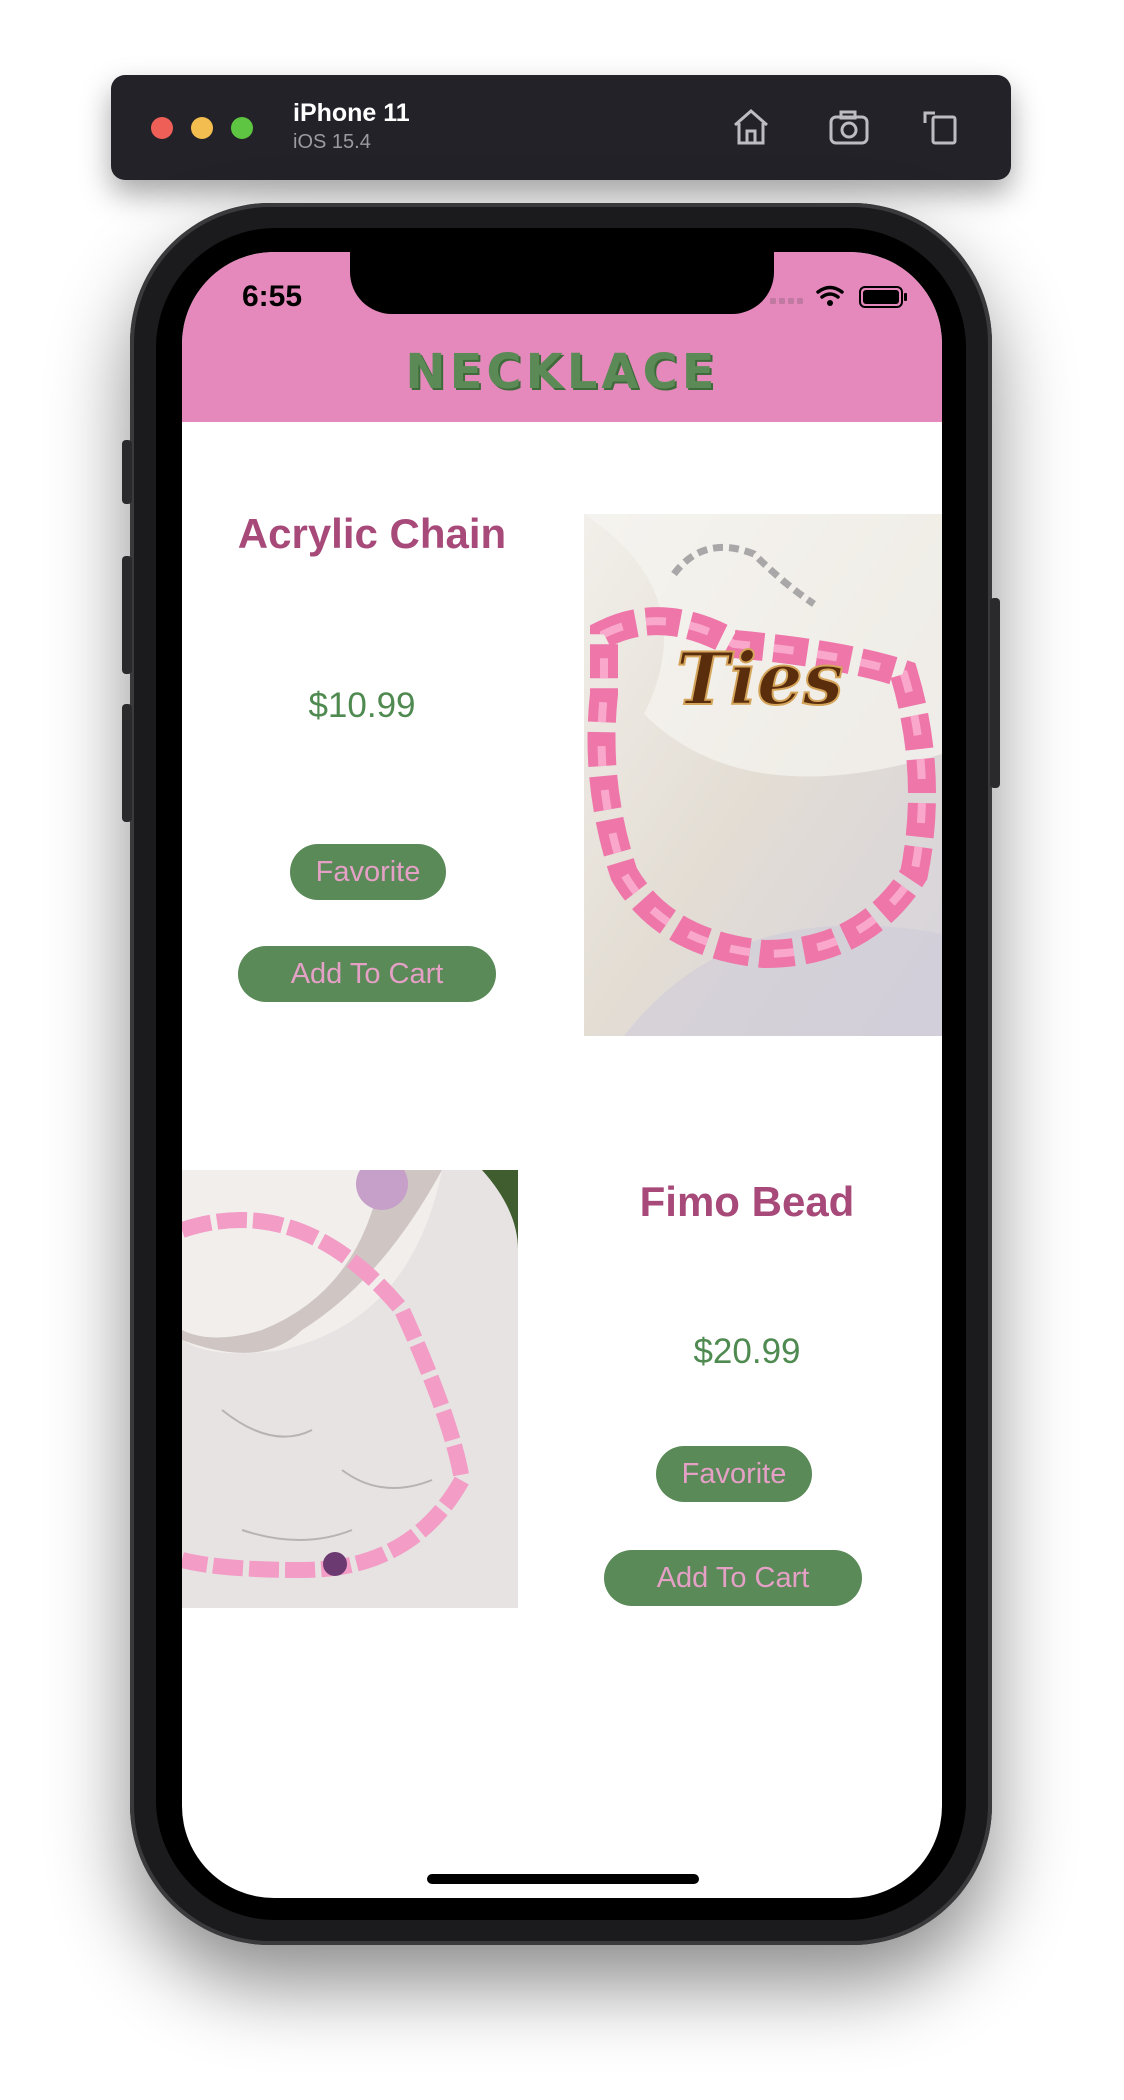 The height and width of the screenshot is (2100, 1124). Describe the element at coordinates (830, 292) in the screenshot. I see `wifi-icon` at that location.